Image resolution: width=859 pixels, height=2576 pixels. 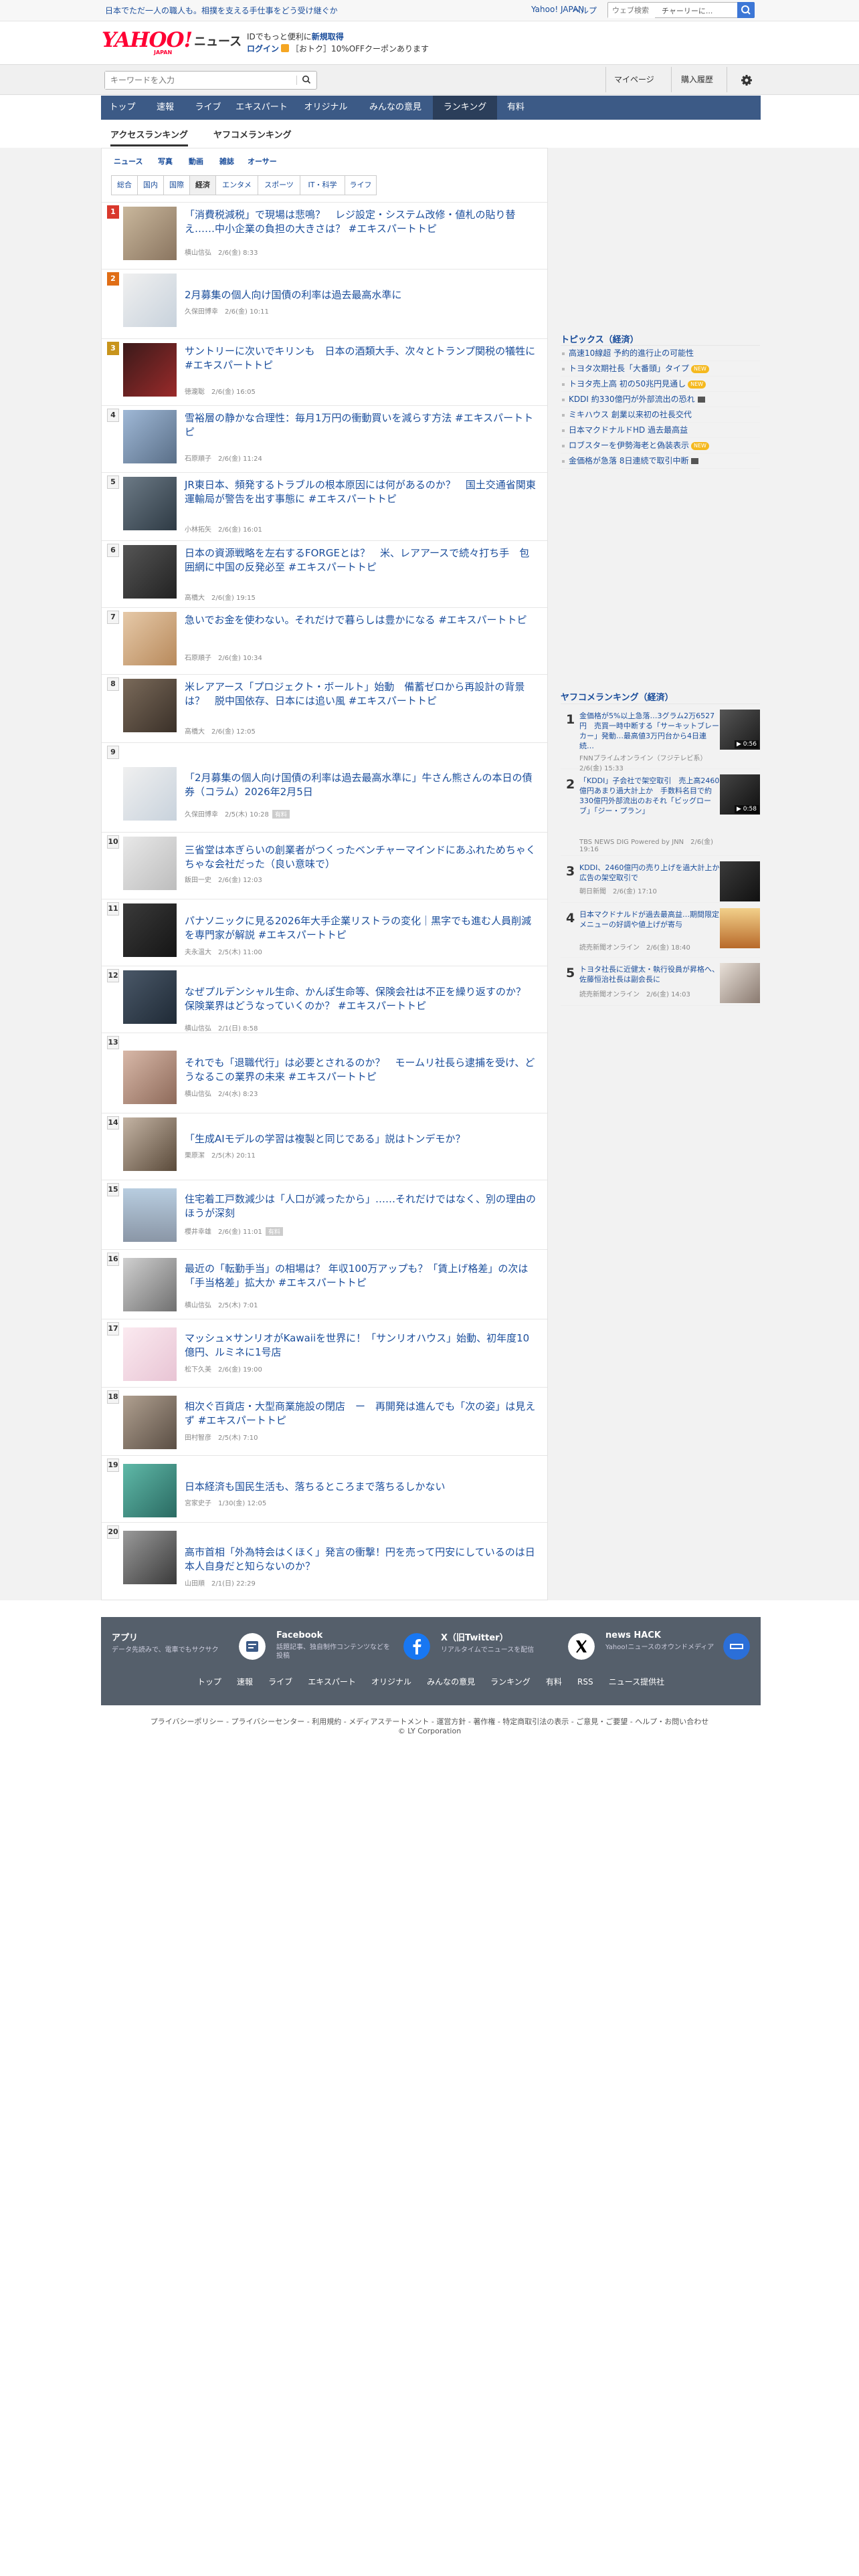 I want to click on promo-link: 日本でただ一人の職人も。相撲を支える手仕事をどう受け継ぐか, so click(x=221, y=10).